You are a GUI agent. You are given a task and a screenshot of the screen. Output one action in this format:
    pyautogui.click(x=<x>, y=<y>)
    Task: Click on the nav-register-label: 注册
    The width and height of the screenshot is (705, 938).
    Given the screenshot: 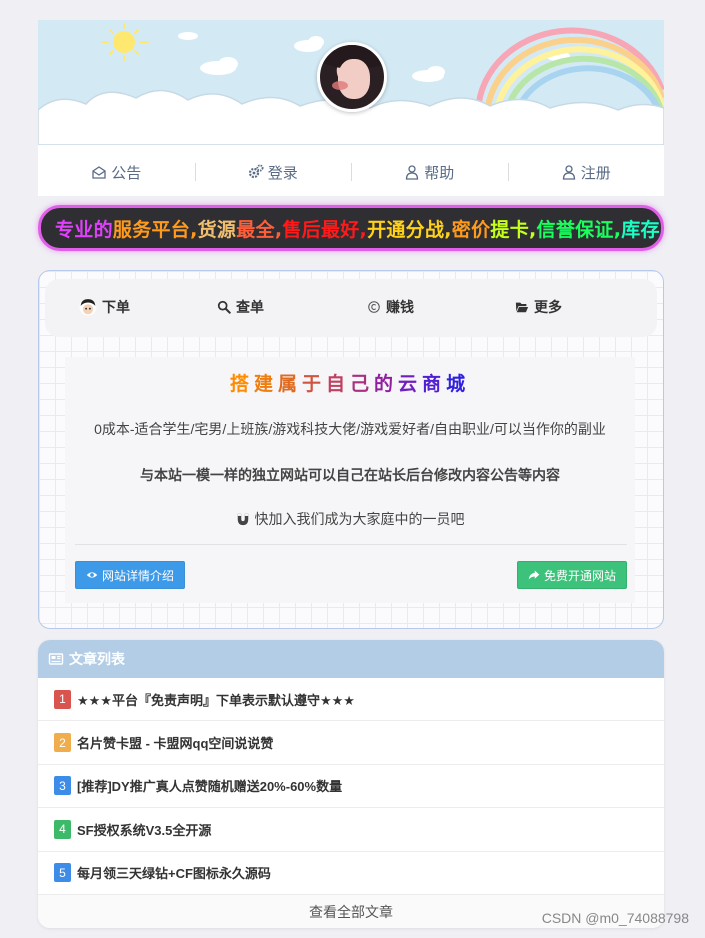 What is the action you would take?
    pyautogui.click(x=595, y=173)
    